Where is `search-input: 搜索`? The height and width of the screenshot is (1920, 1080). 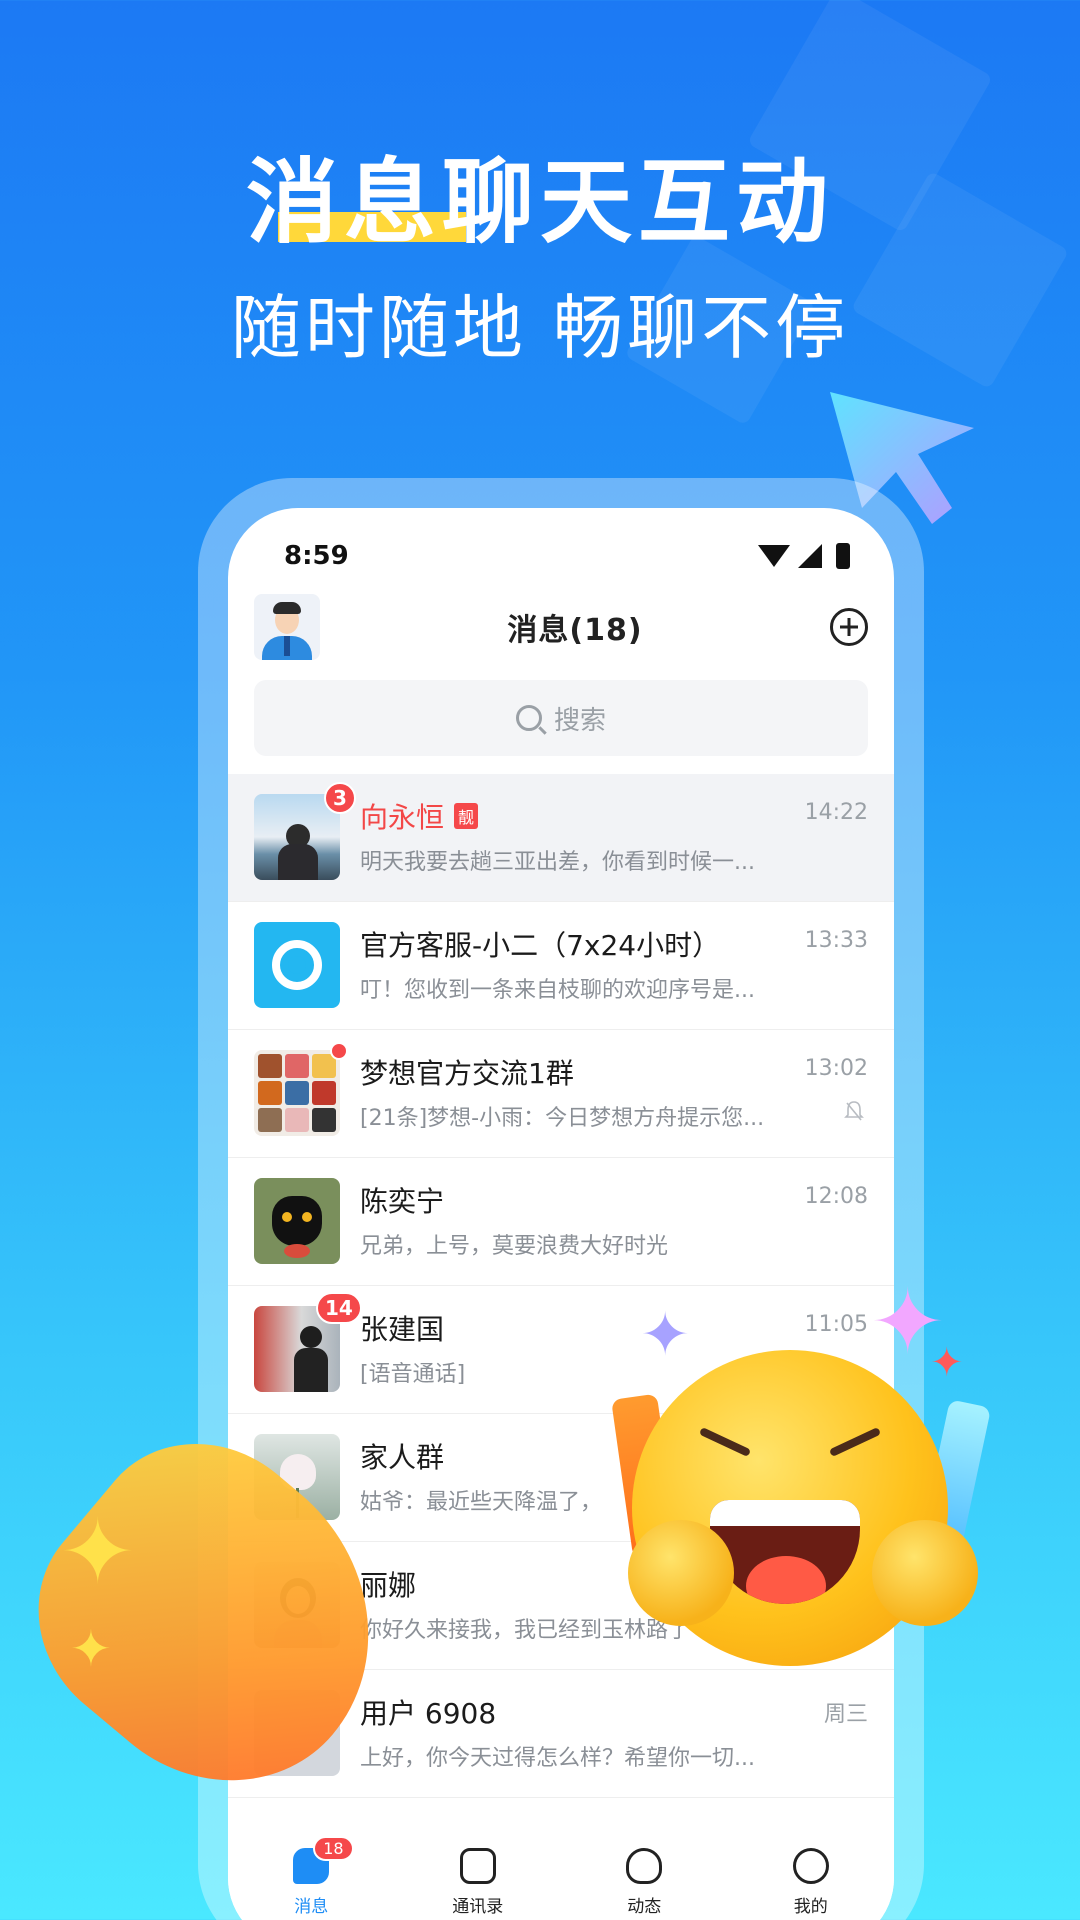 search-input: 搜索 is located at coordinates (561, 718).